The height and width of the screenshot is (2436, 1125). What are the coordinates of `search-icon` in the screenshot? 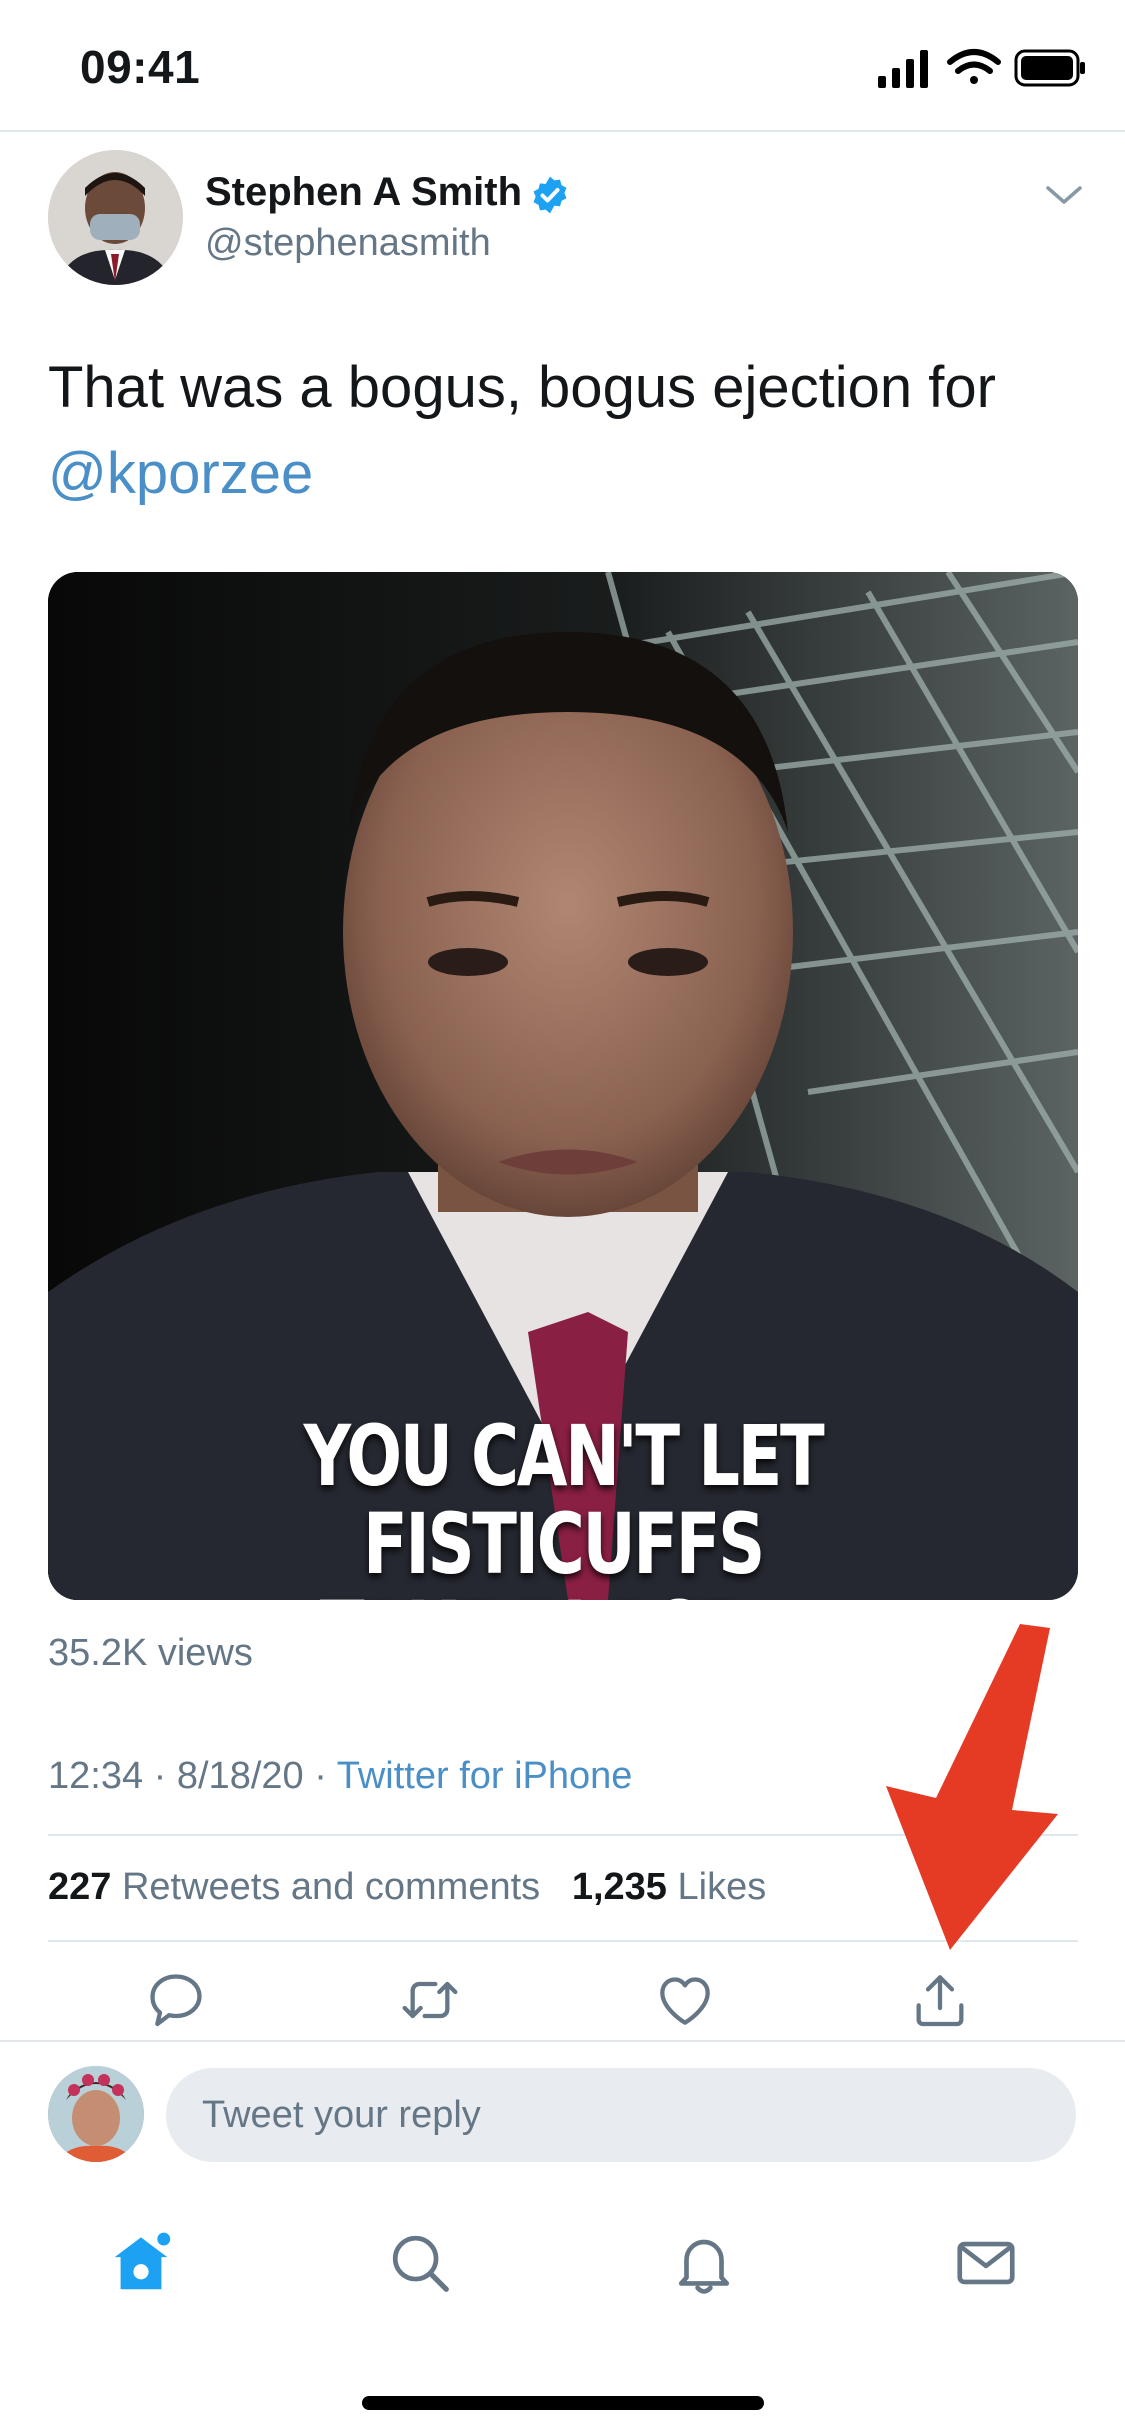 It's located at (420, 2263).